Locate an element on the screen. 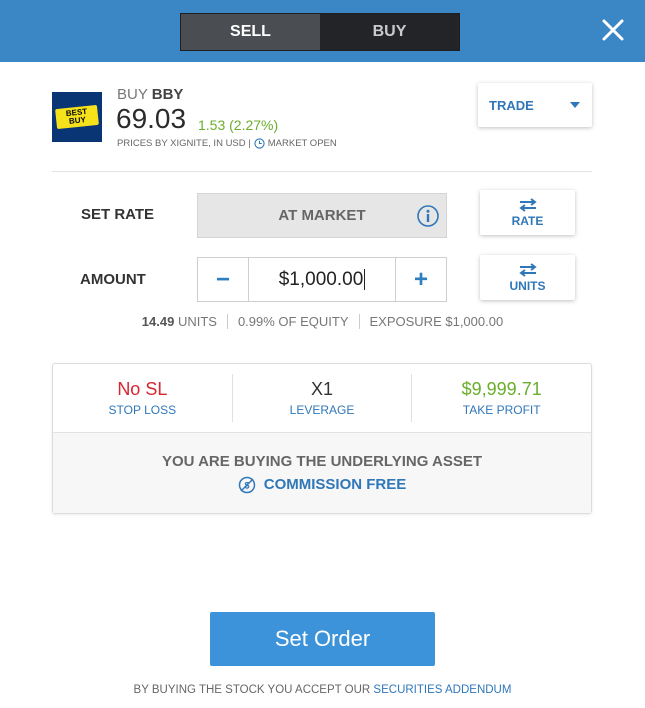 The width and height of the screenshot is (645, 708). amount-label: AMOUNT is located at coordinates (113, 279).